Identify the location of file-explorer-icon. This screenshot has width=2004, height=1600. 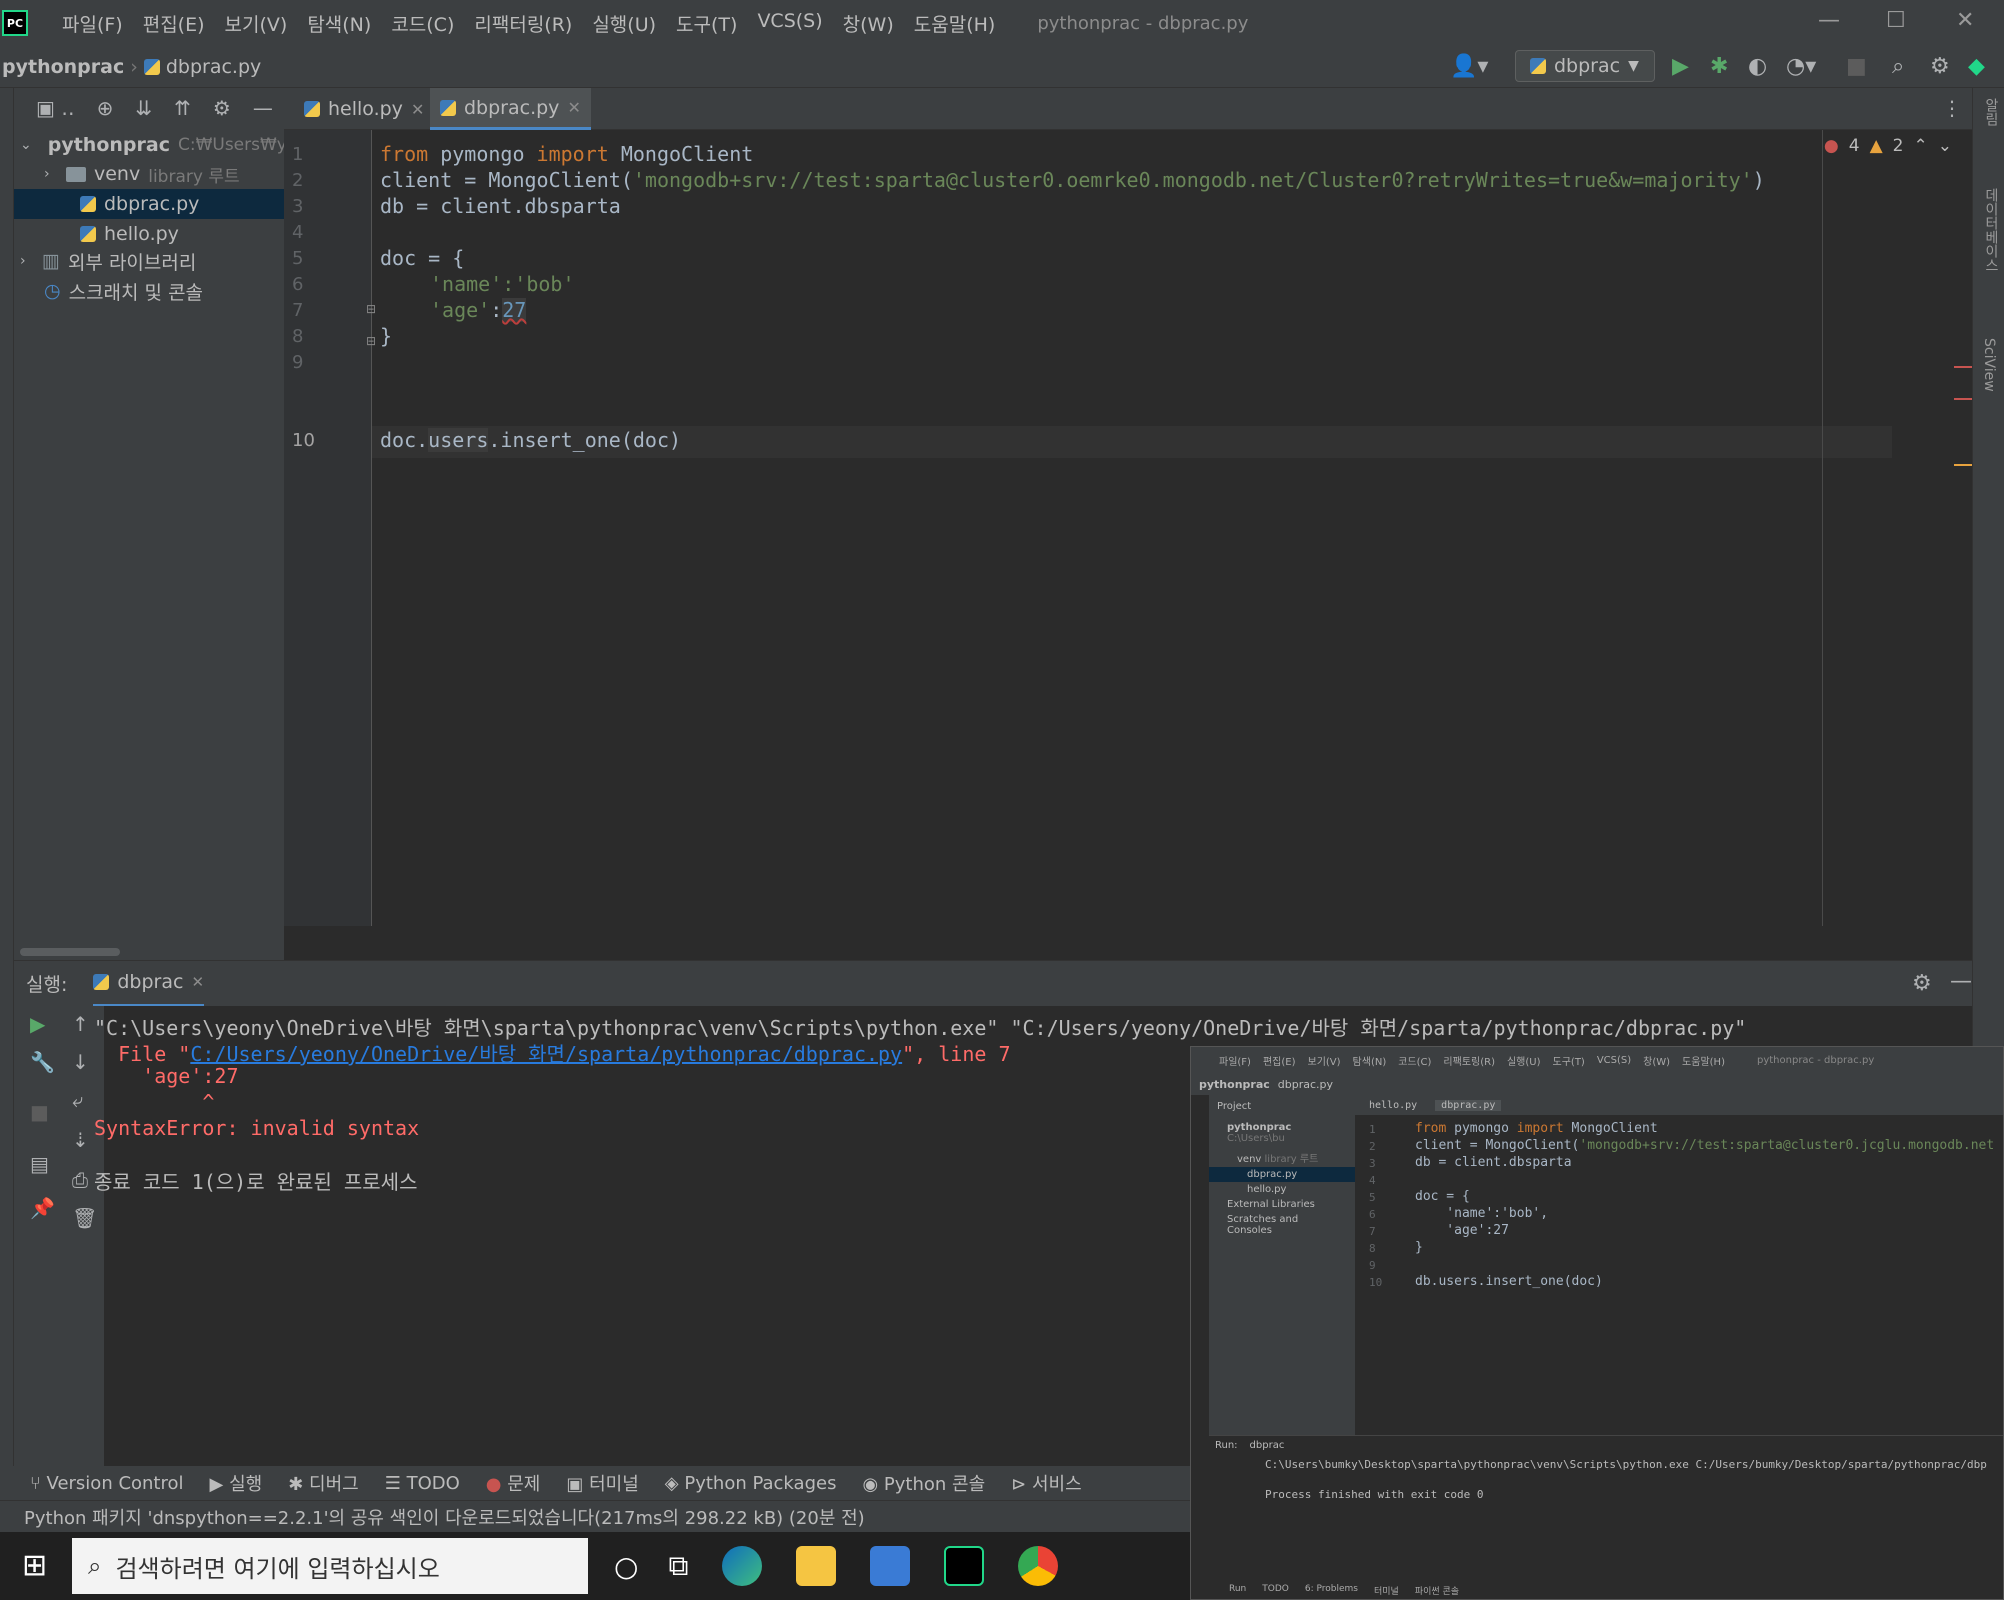
(816, 1566).